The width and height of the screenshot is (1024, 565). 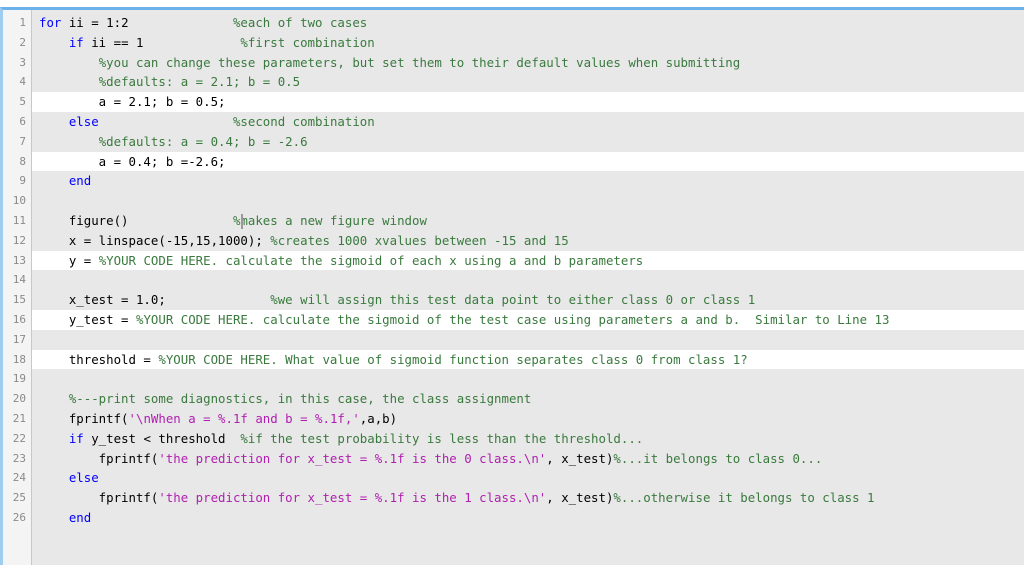 I want to click on line-number: 15, so click(x=17, y=300).